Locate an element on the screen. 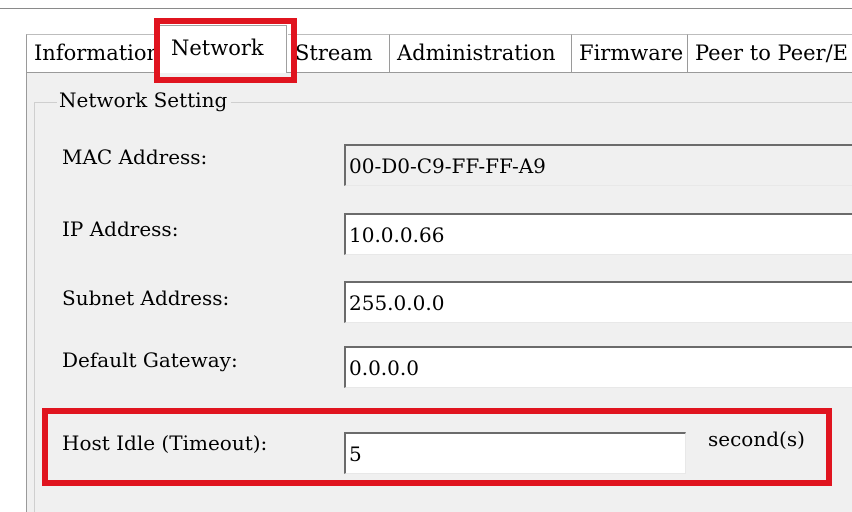 Image resolution: width=852 pixels, height=512 pixels. ip-address-label: IP Address: is located at coordinates (120, 229).